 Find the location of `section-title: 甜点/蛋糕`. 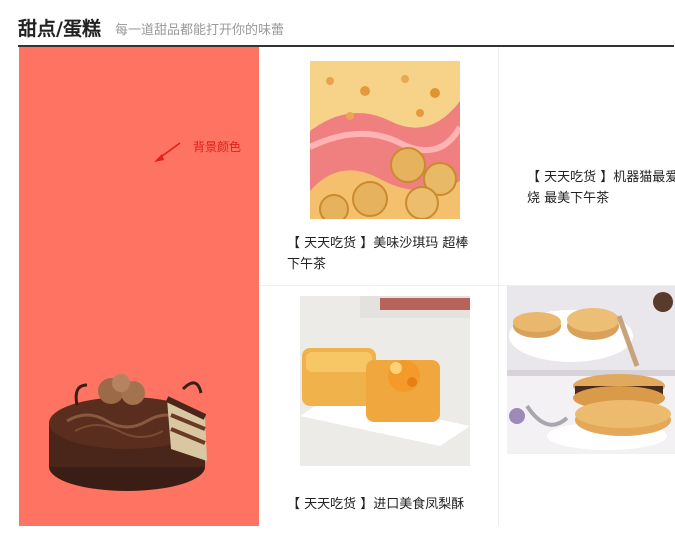

section-title: 甜点/蛋糕 is located at coordinates (59, 29).